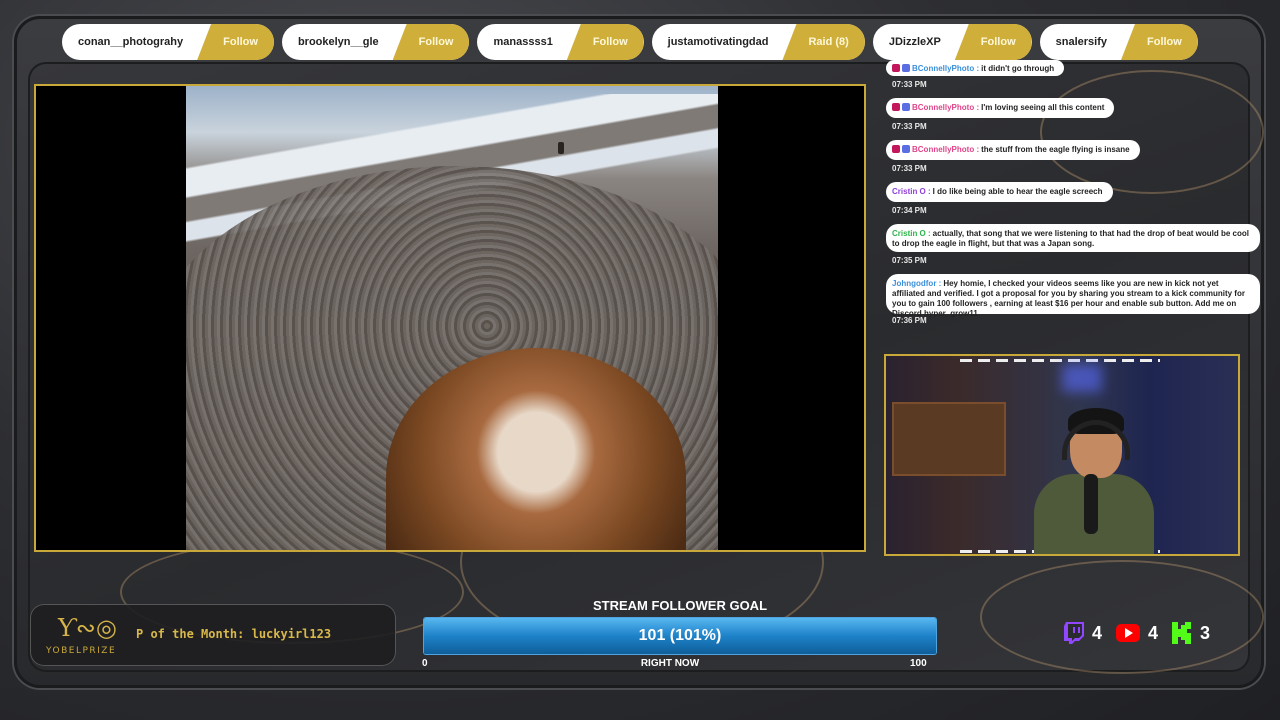 This screenshot has width=1280, height=720. Describe the element at coordinates (914, 42) in the screenshot. I see `event-name: JDizzleXP` at that location.